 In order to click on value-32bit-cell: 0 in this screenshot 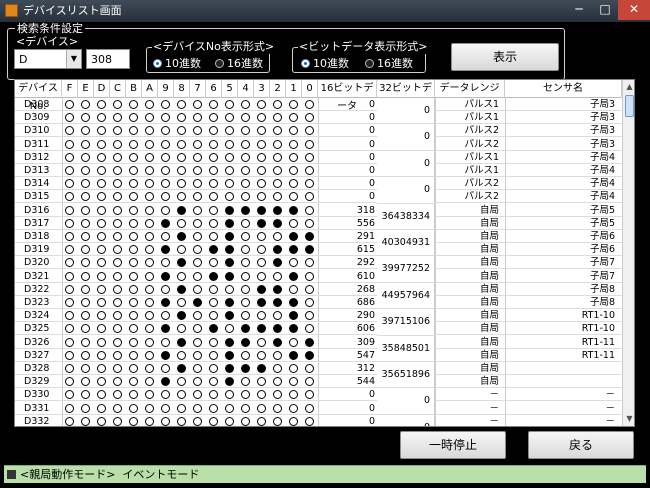, I will do `click(406, 401)`.